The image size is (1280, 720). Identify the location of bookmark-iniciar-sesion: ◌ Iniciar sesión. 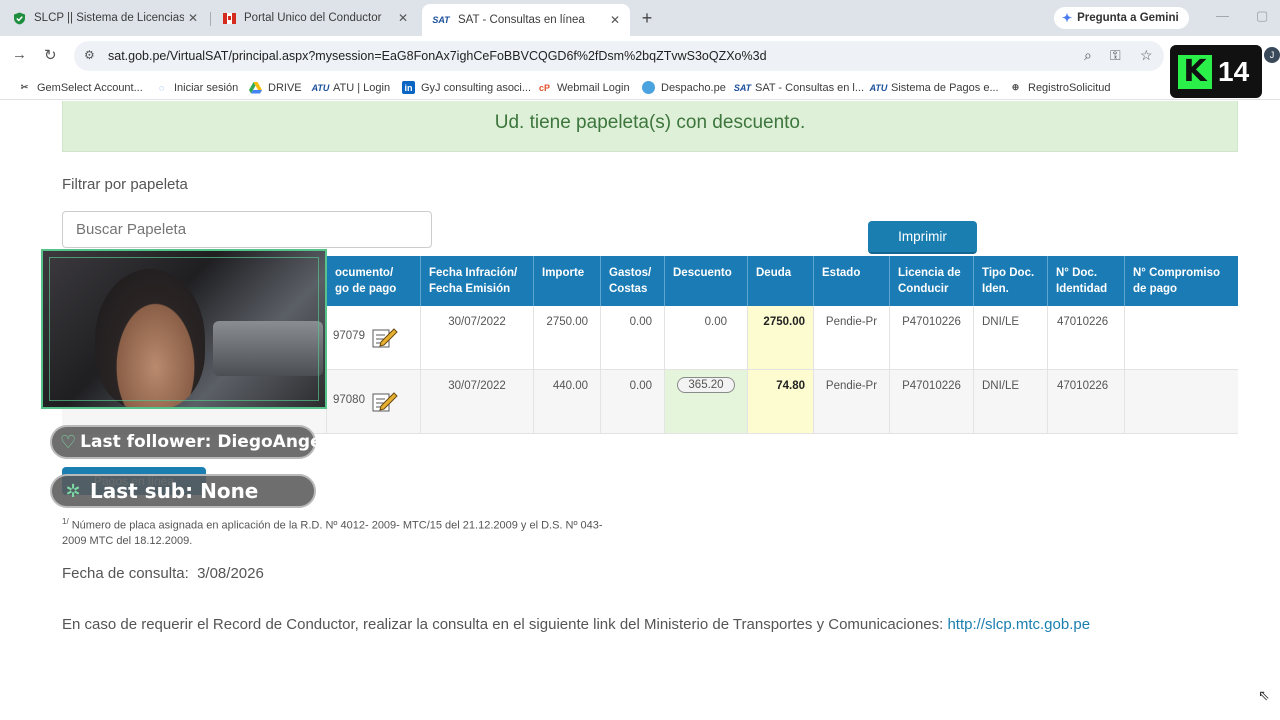
(196, 87).